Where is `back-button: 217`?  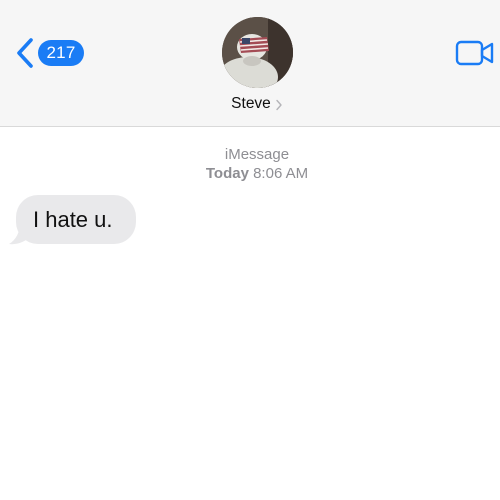 back-button: 217 is located at coordinates (49, 53).